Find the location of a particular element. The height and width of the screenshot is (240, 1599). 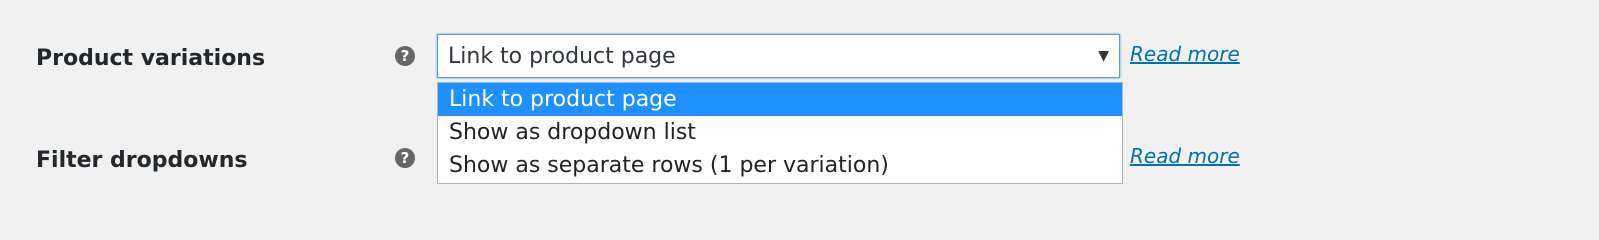

select-current-value: Link to product page is located at coordinates (562, 56).